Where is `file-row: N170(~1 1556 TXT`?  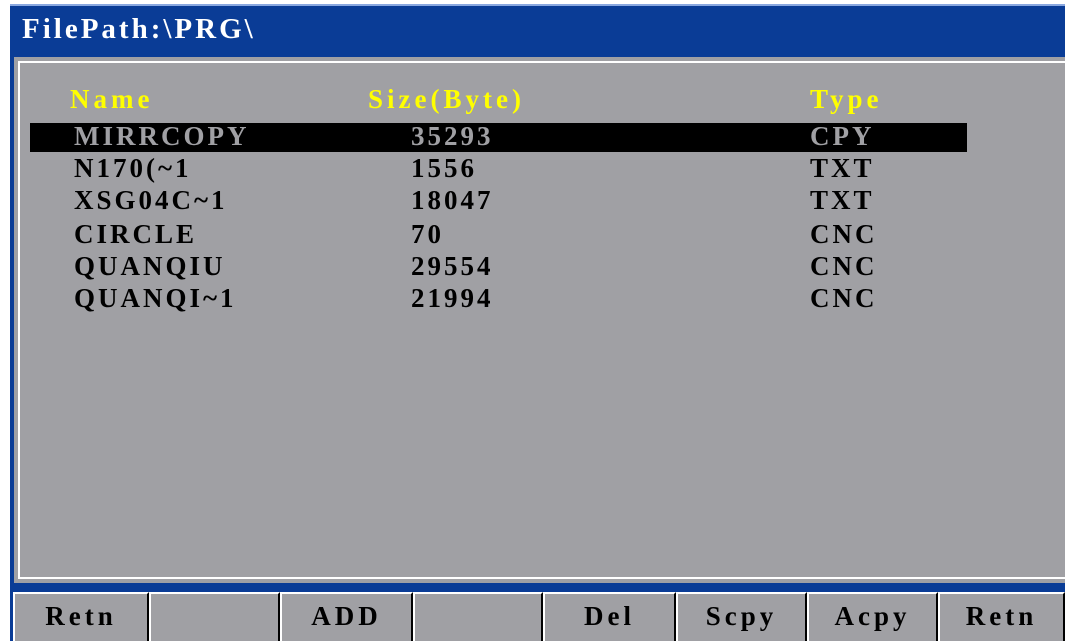
file-row: N170(~1 1556 TXT is located at coordinates (498, 168).